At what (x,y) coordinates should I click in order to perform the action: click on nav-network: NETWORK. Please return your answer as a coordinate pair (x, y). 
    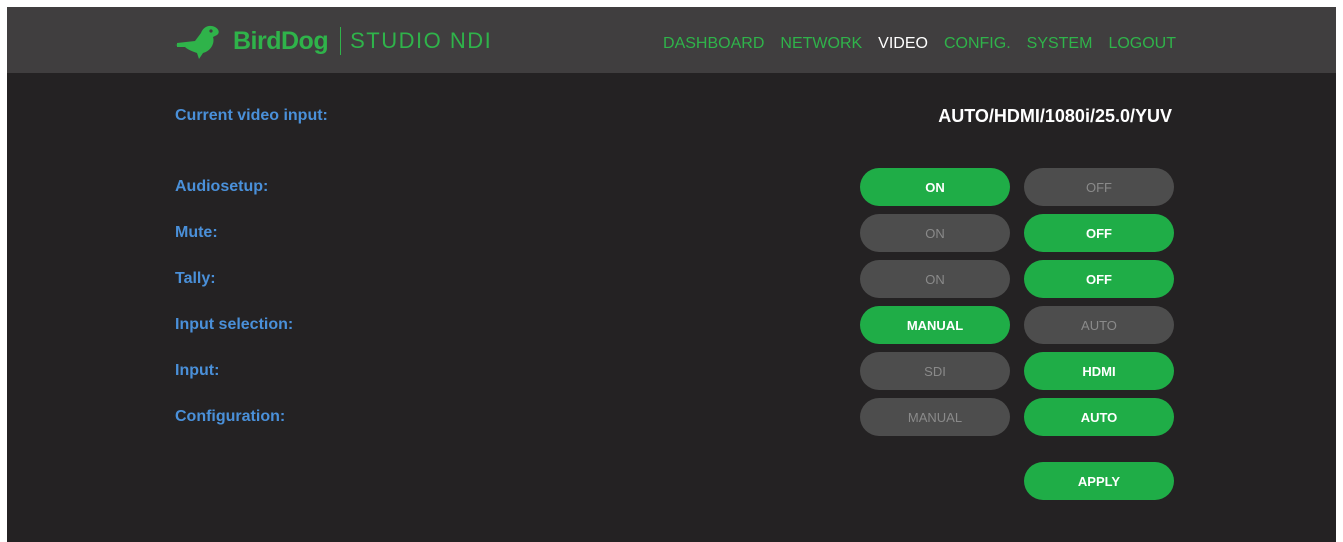
    Looking at the image, I should click on (821, 44).